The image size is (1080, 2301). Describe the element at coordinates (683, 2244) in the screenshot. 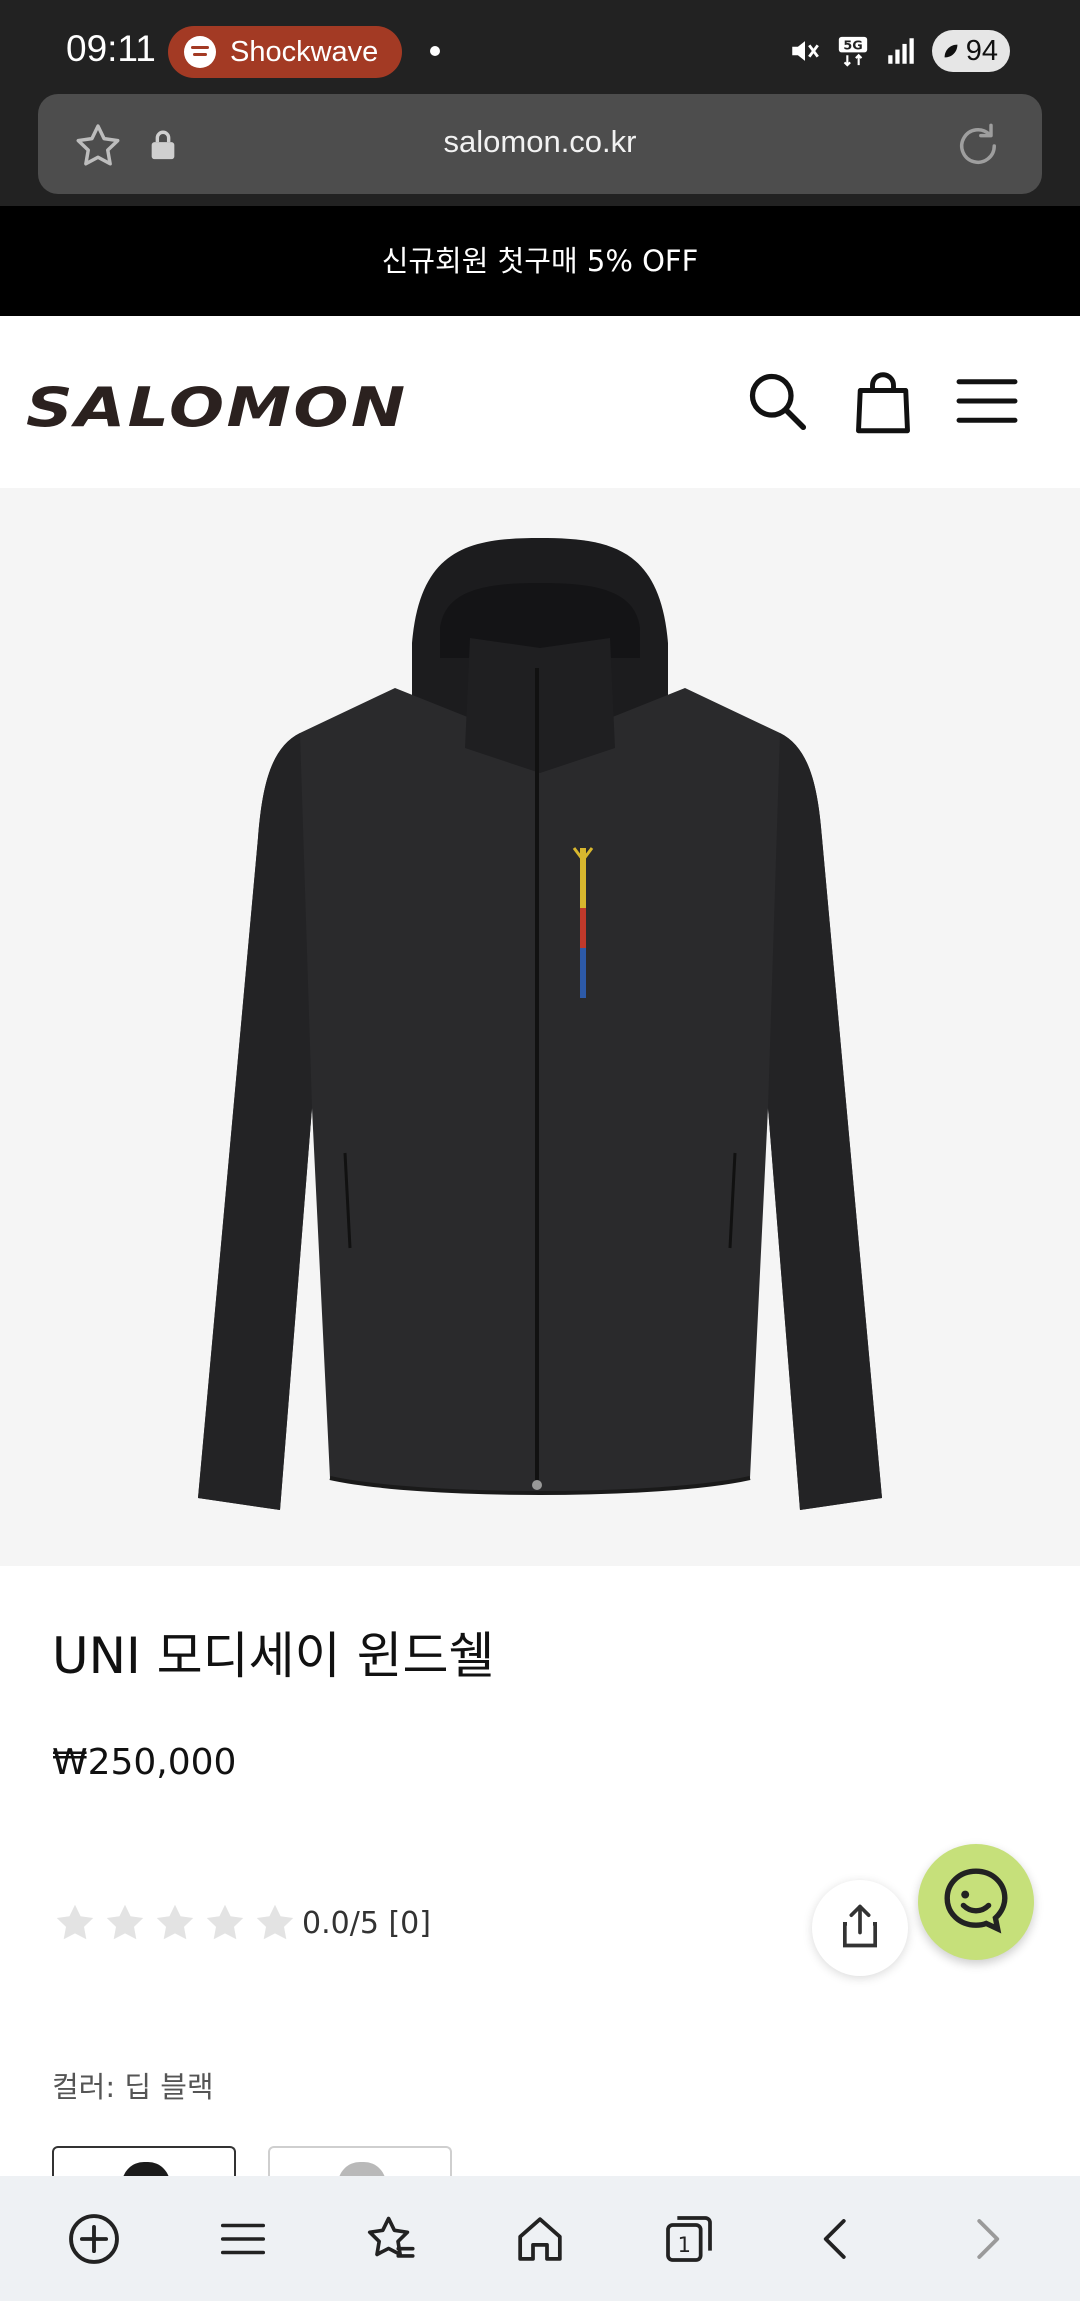

I see `tabs-count: 1` at that location.